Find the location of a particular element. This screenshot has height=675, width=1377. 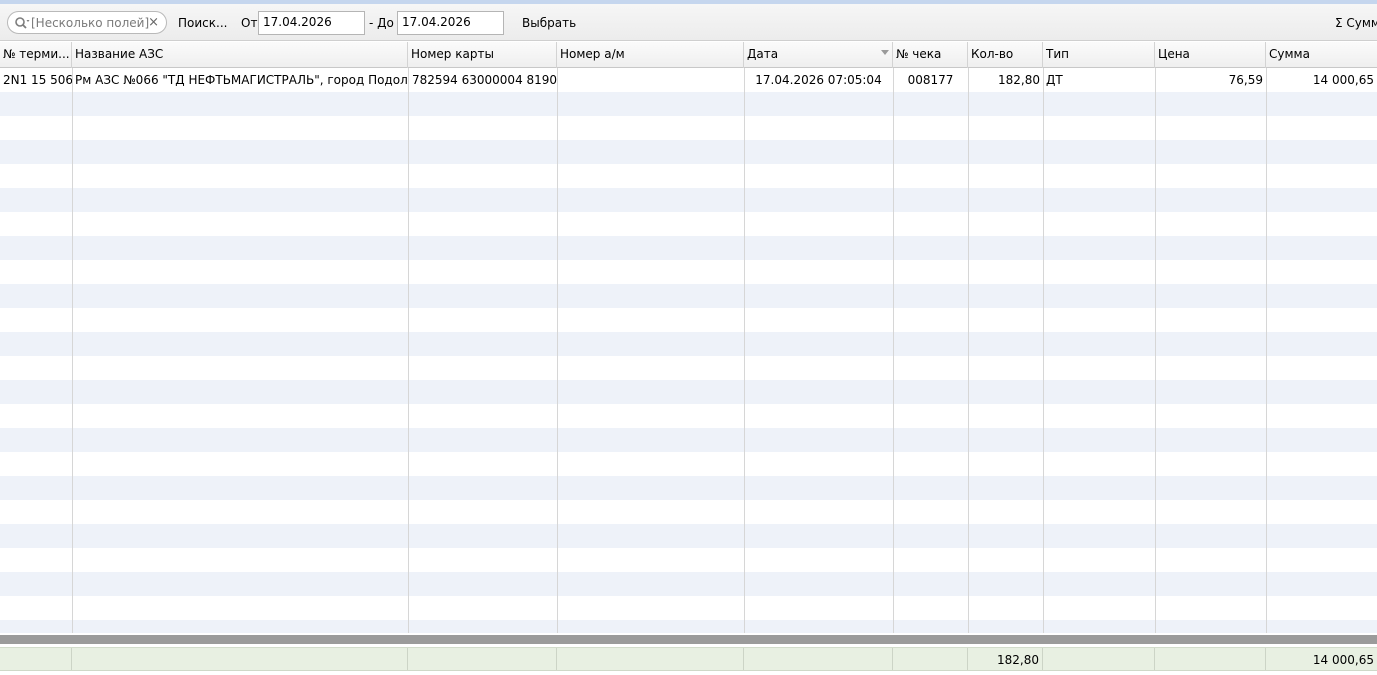

cell-vehicle-number is located at coordinates (650, 80).